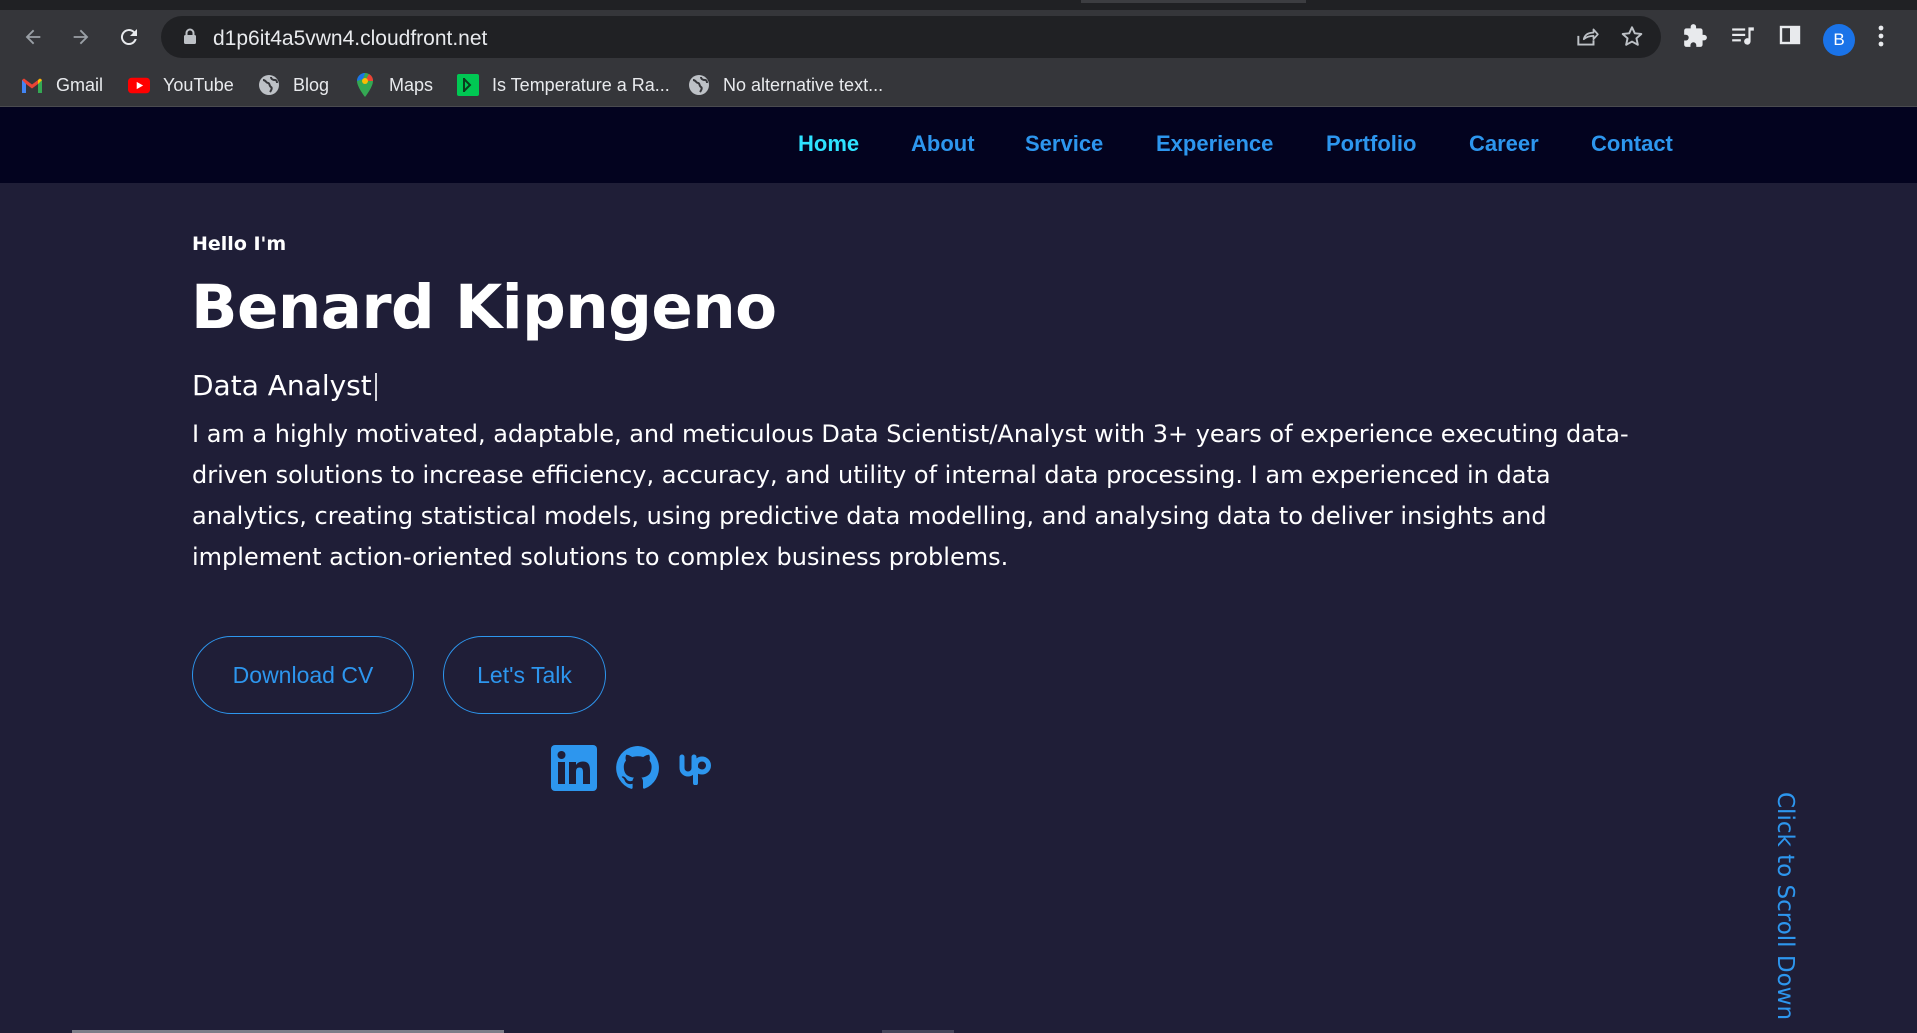  I want to click on gmail-icon, so click(32, 85).